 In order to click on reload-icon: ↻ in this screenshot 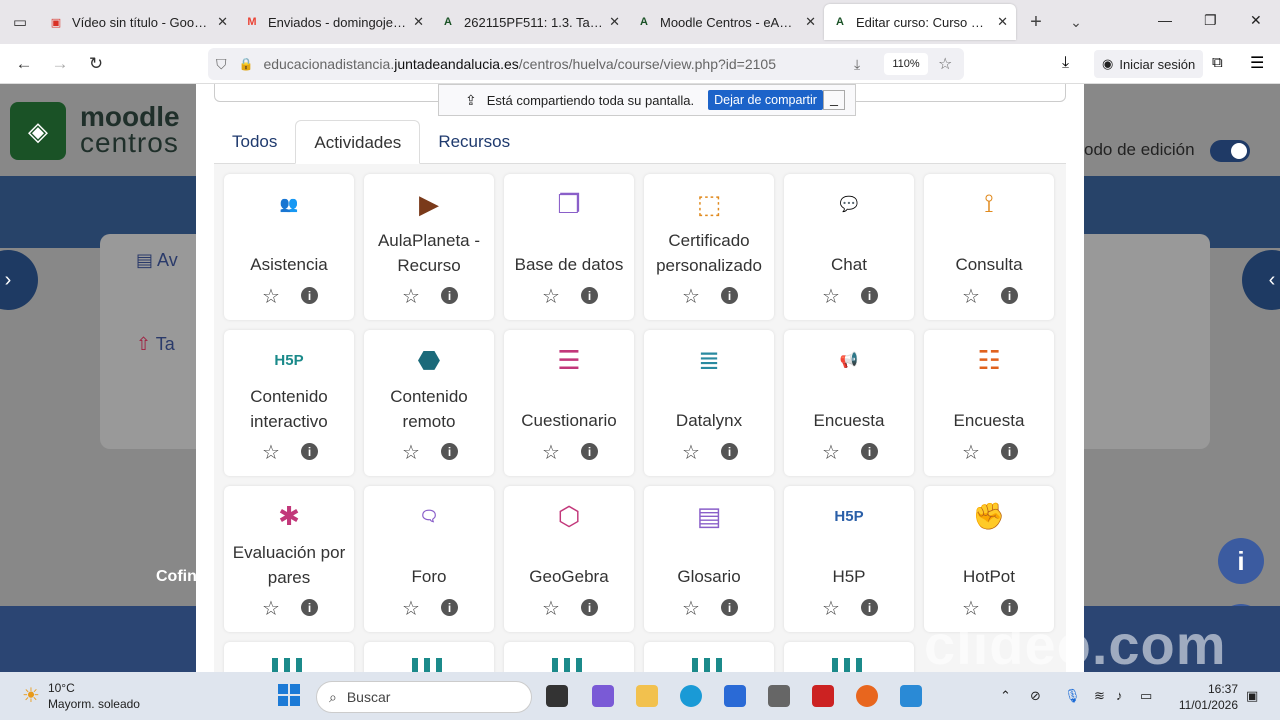, I will do `click(96, 64)`.